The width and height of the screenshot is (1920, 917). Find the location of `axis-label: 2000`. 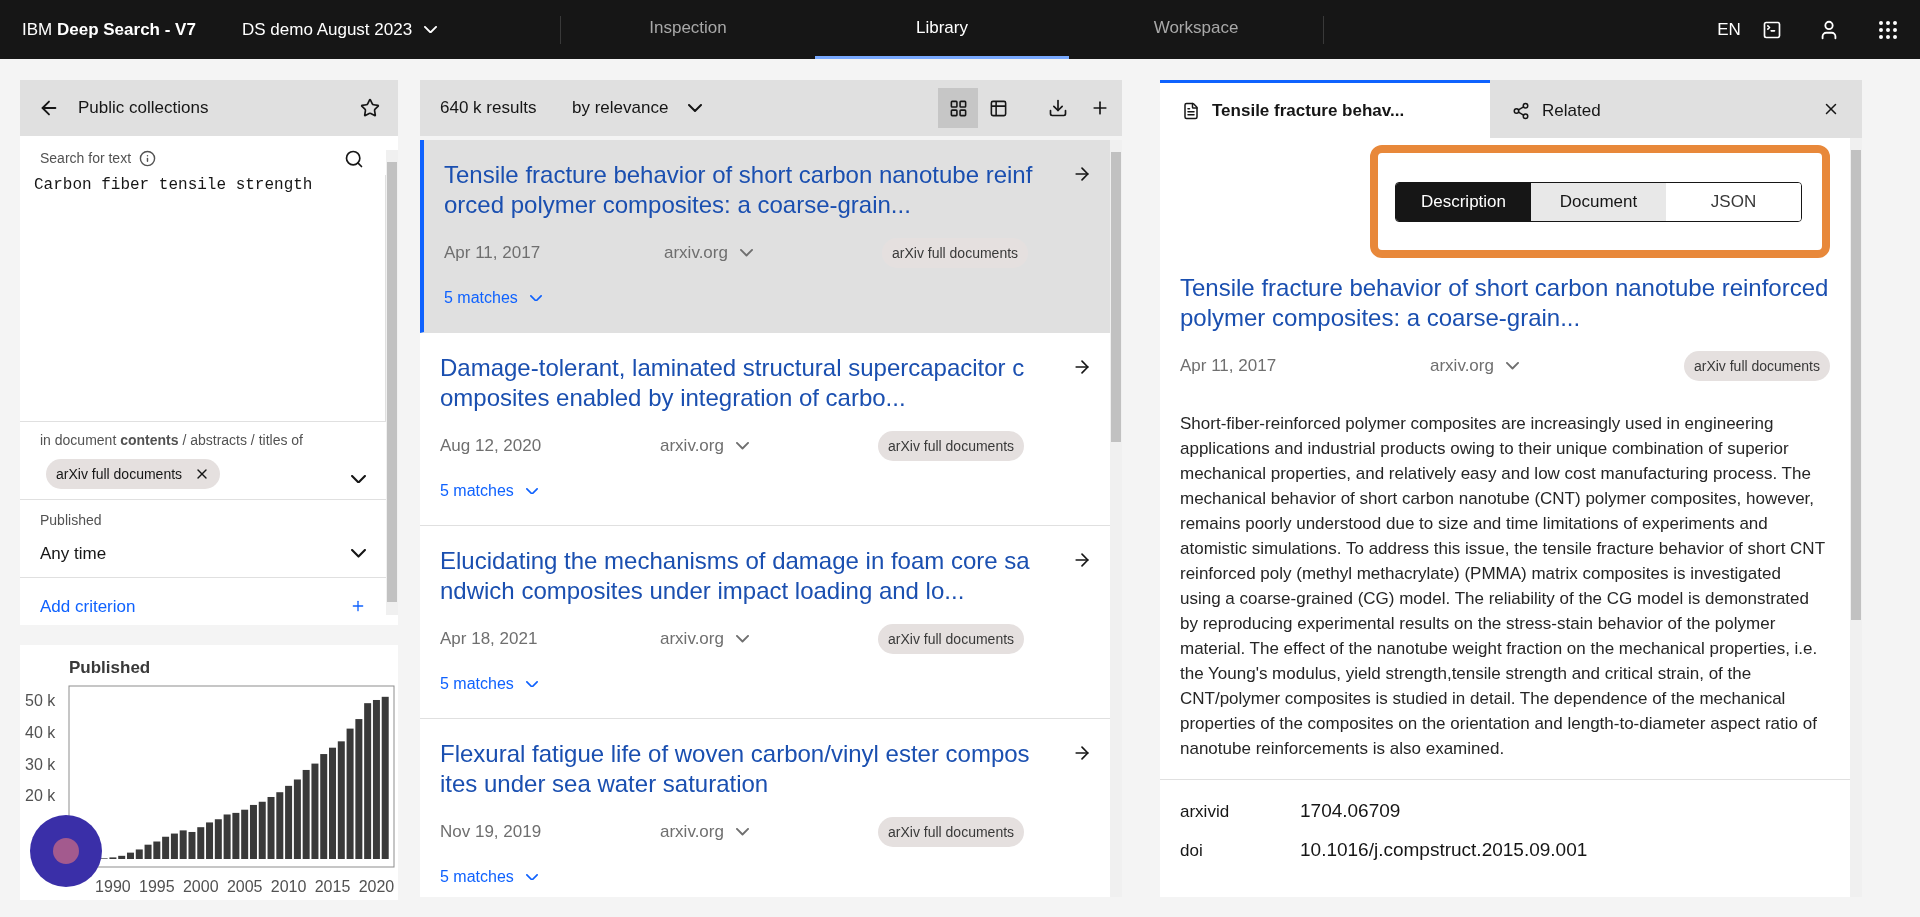

axis-label: 2000 is located at coordinates (200, 886).